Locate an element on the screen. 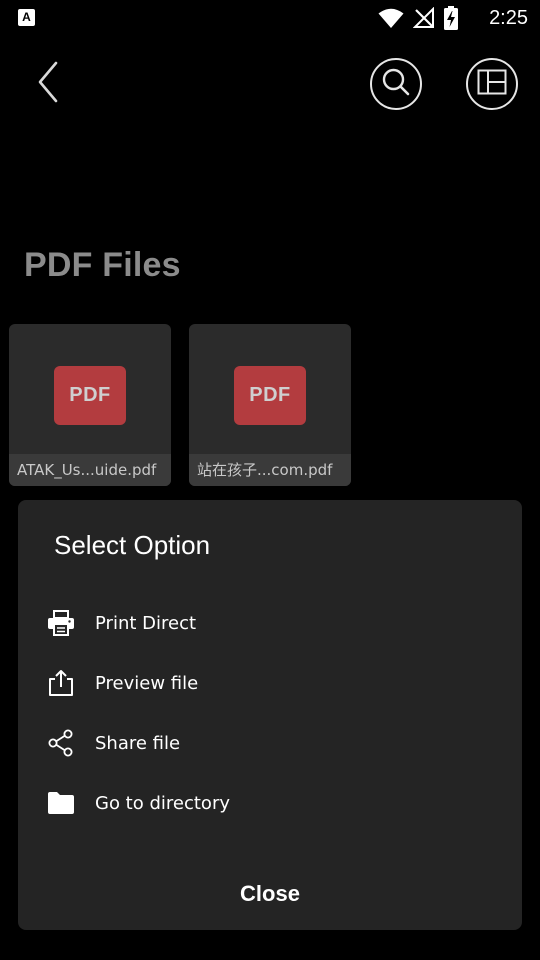 This screenshot has width=540, height=960. file-card: PDF 站在孩子...com.pdf is located at coordinates (270, 405).